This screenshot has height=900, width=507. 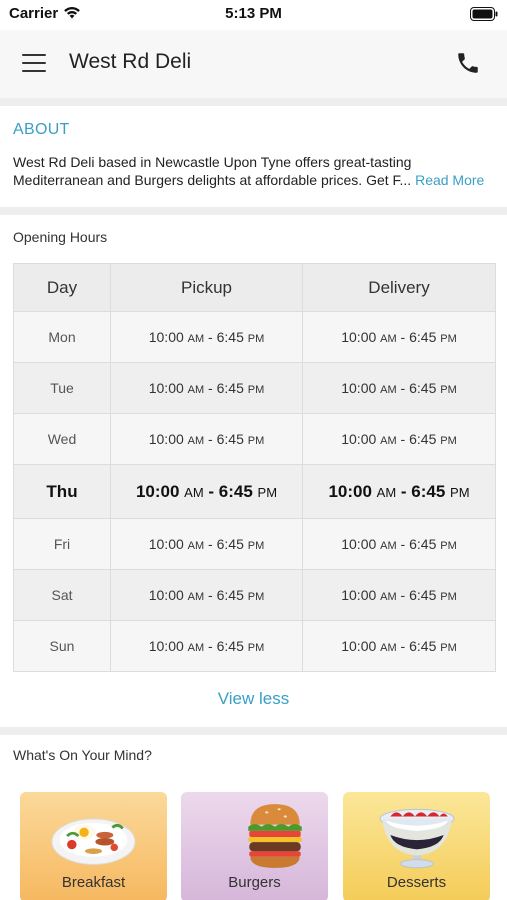 What do you see at coordinates (417, 838) in the screenshot?
I see `dessert-bowl-icon` at bounding box center [417, 838].